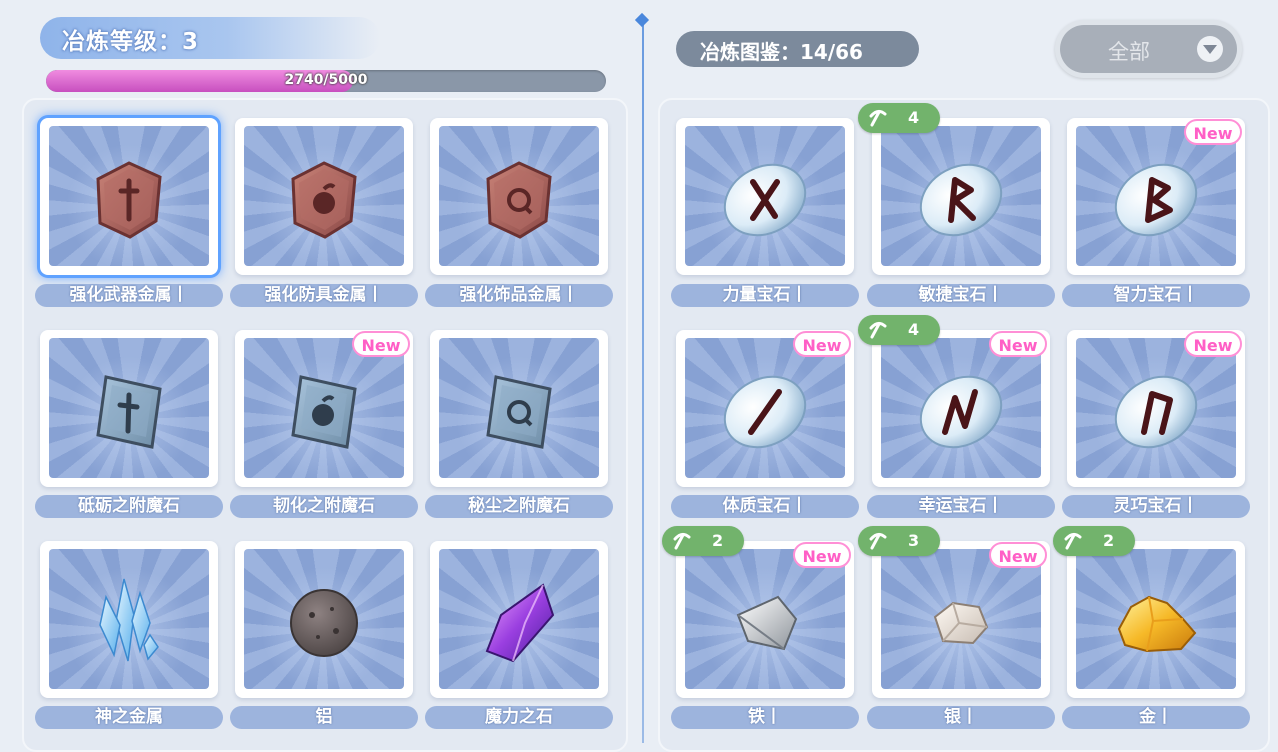 This screenshot has height=752, width=1278. What do you see at coordinates (1156, 717) in the screenshot?
I see `item-label: 金丨` at bounding box center [1156, 717].